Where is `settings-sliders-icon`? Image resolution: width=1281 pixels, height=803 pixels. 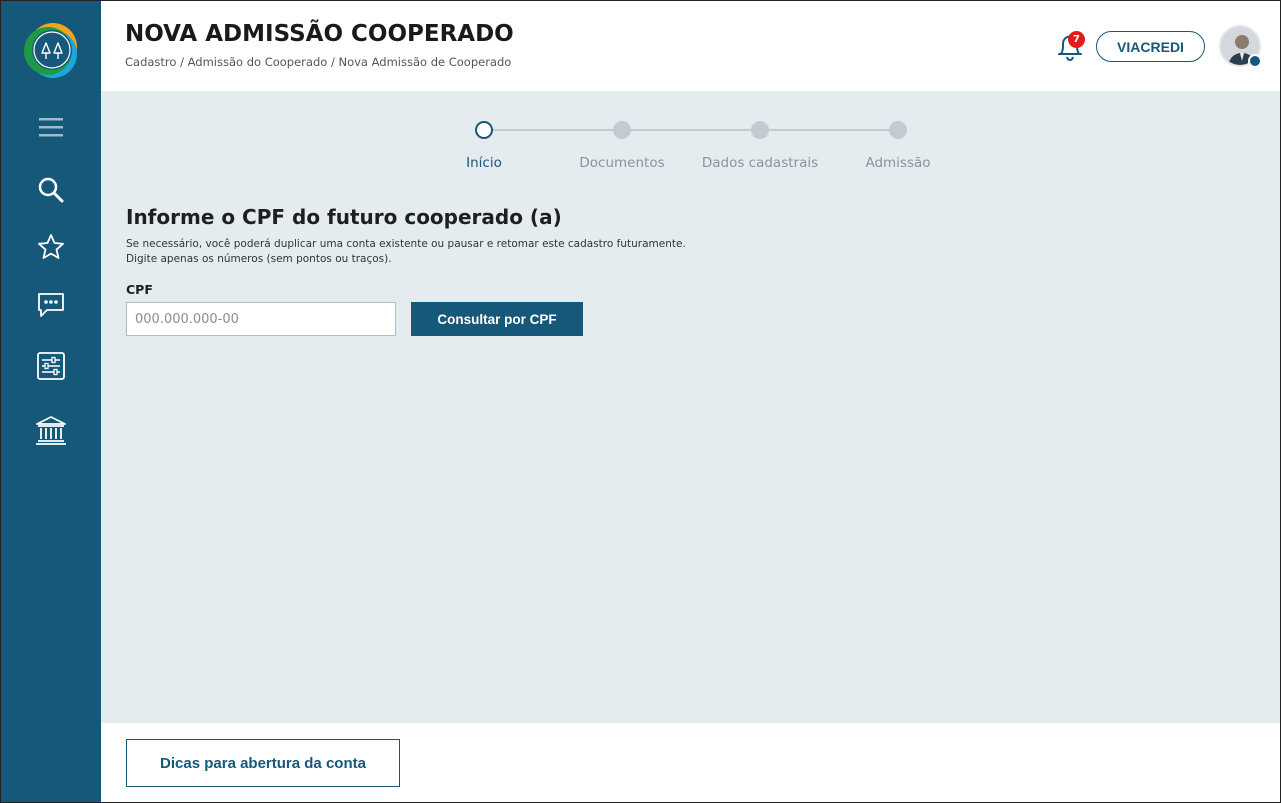
settings-sliders-icon is located at coordinates (51, 366).